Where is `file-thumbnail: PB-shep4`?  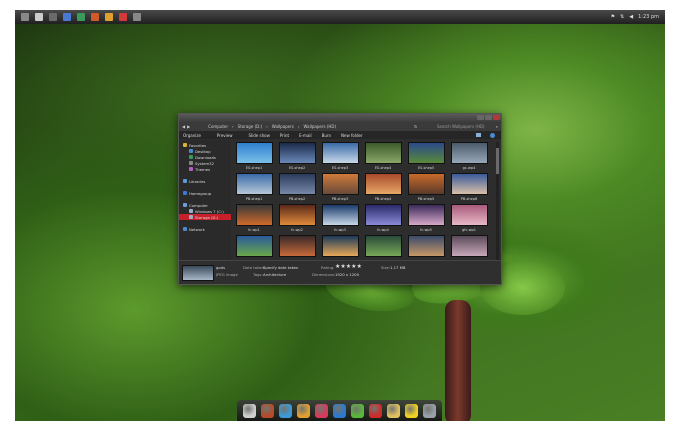
file-thumbnail: PB-shep4 is located at coordinates (383, 188).